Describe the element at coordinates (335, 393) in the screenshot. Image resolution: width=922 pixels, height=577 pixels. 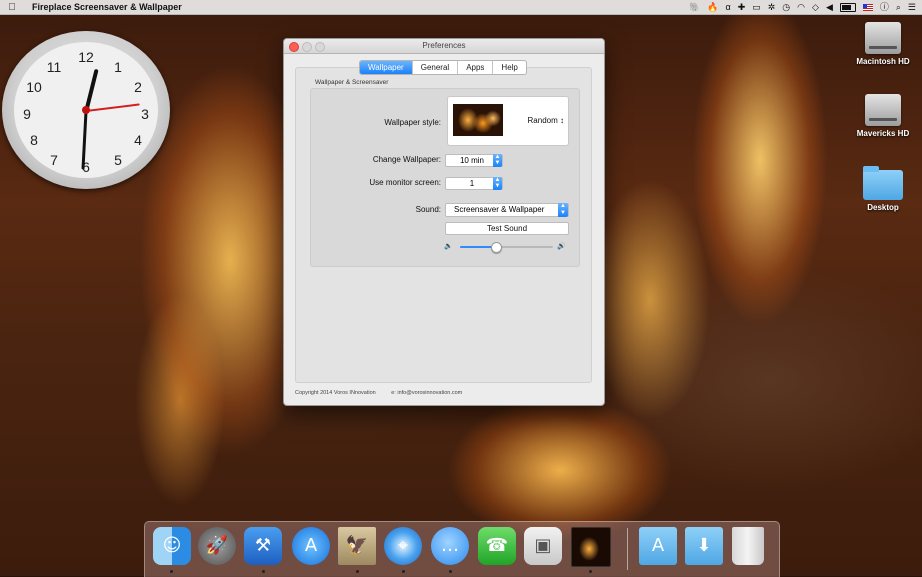
I see `copyright-text: Copyright 2014 Voros INnovation` at that location.